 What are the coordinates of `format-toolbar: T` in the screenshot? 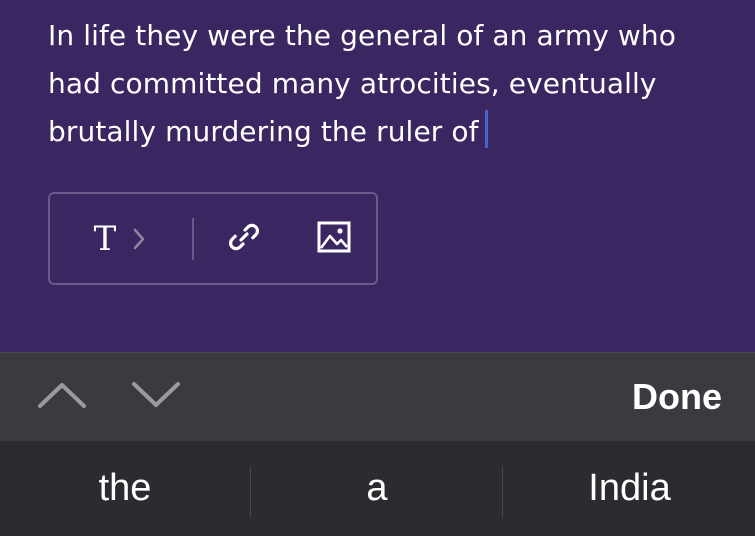 It's located at (213, 238).